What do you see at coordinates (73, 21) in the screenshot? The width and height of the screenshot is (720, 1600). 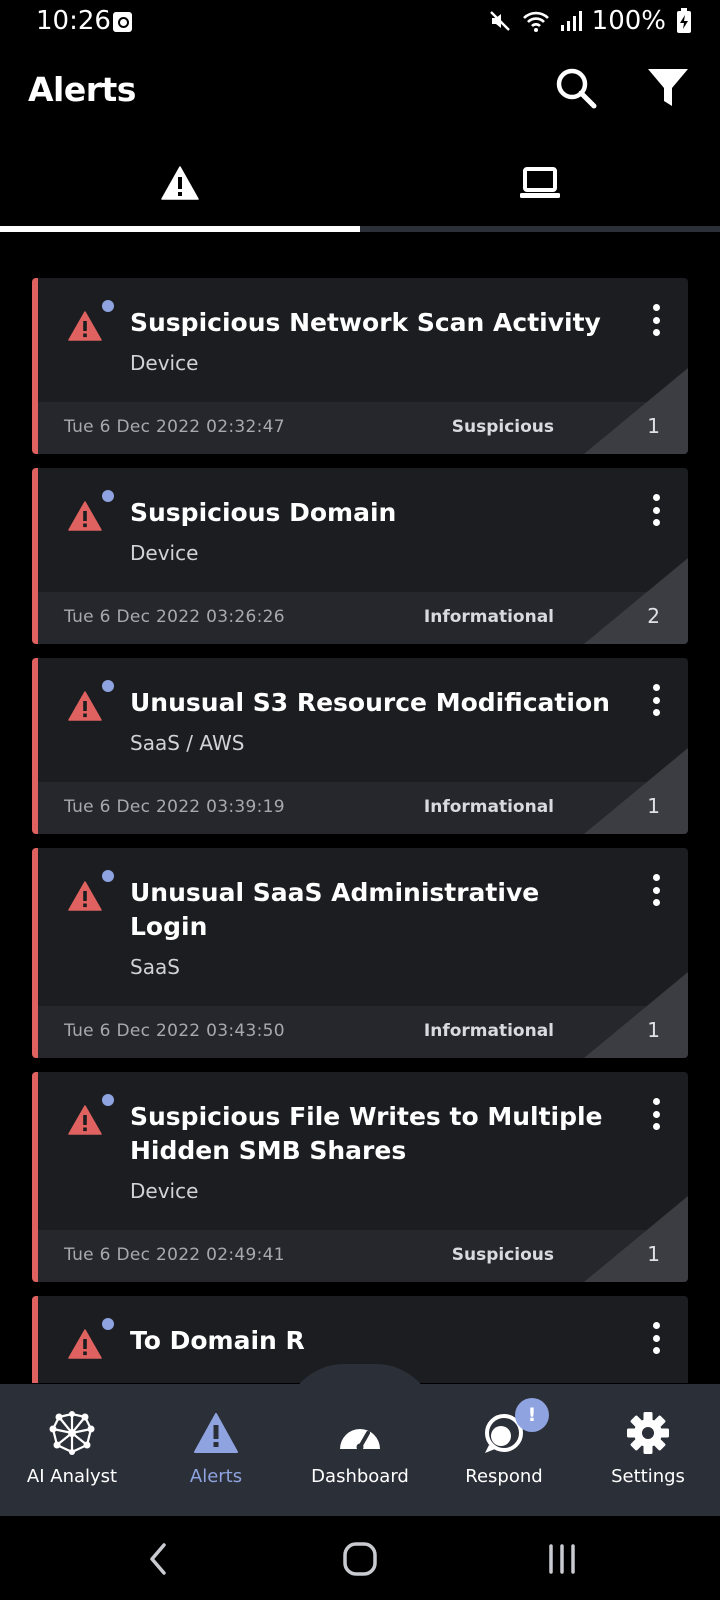 I see `status-time: 10:26` at bounding box center [73, 21].